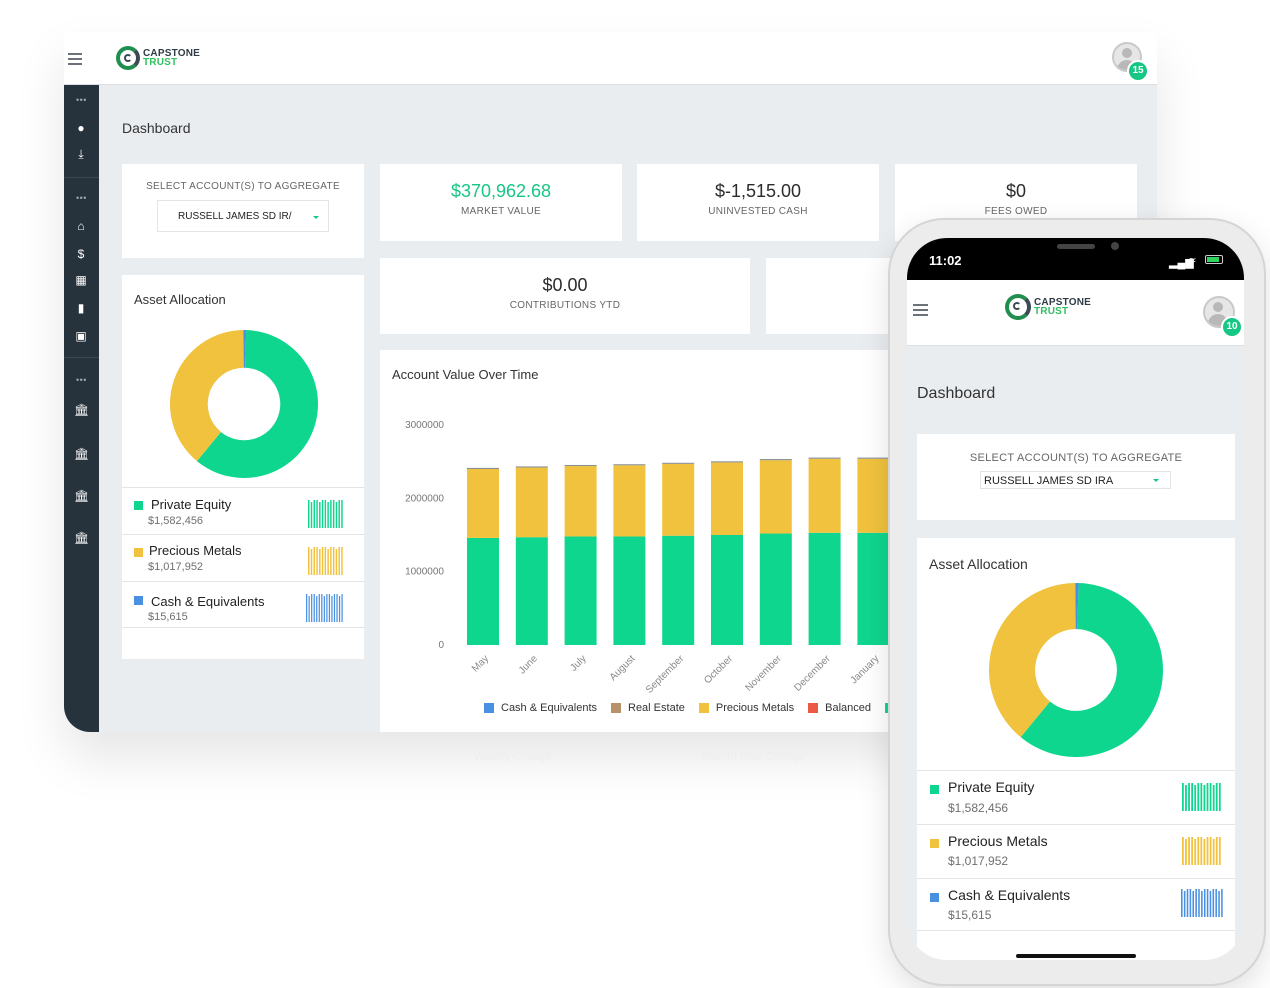  I want to click on asset-allocation-title: Asset Allocation, so click(180, 299).